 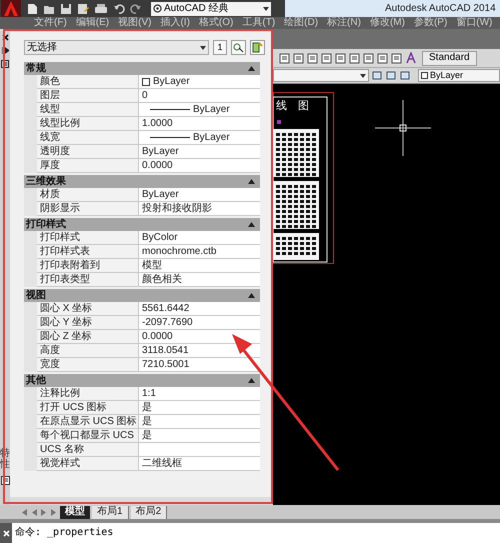 I want to click on redo-icon, so click(x=136, y=8).